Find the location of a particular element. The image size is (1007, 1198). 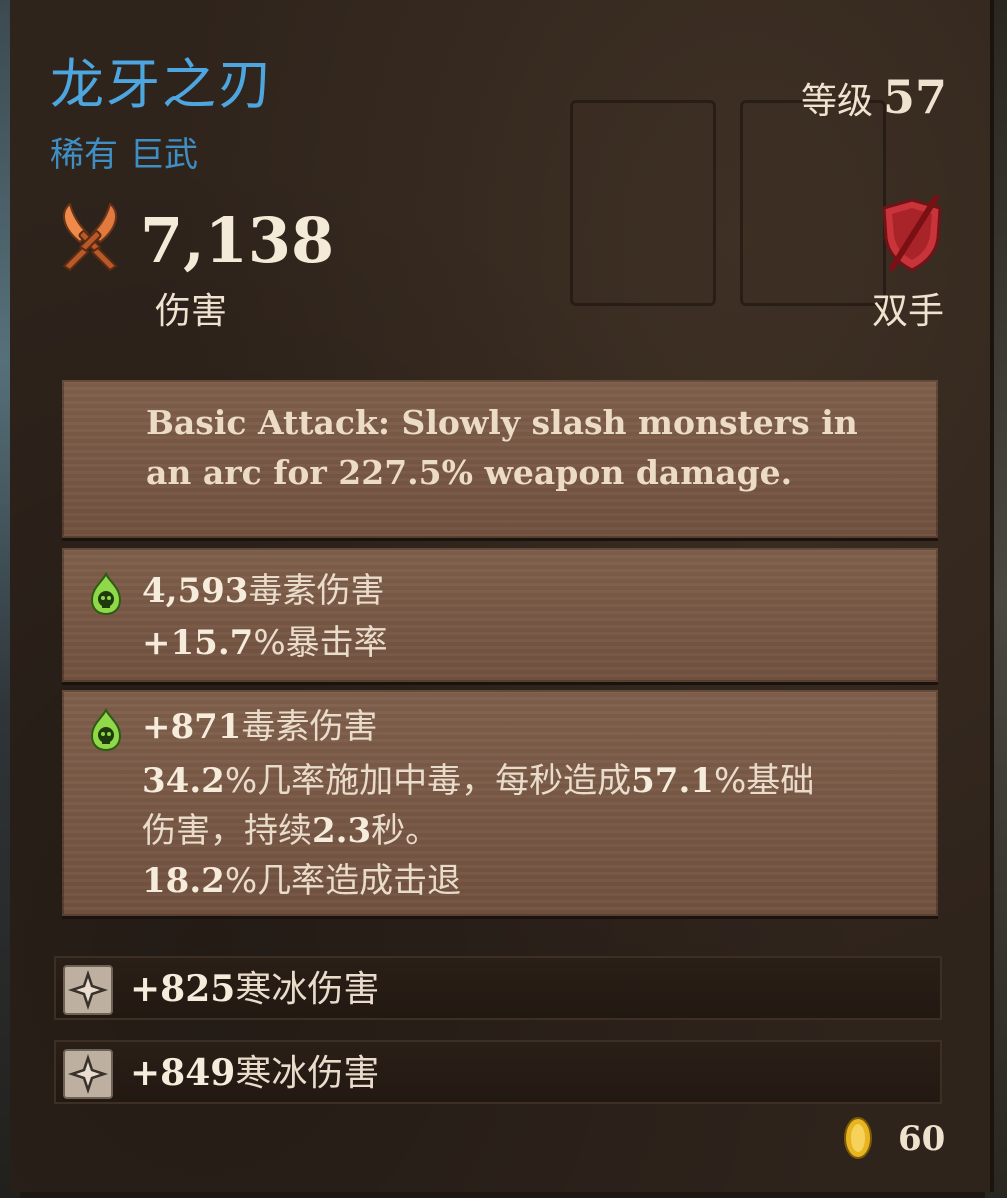

item-rarity: 稀有 is located at coordinates (84, 155).